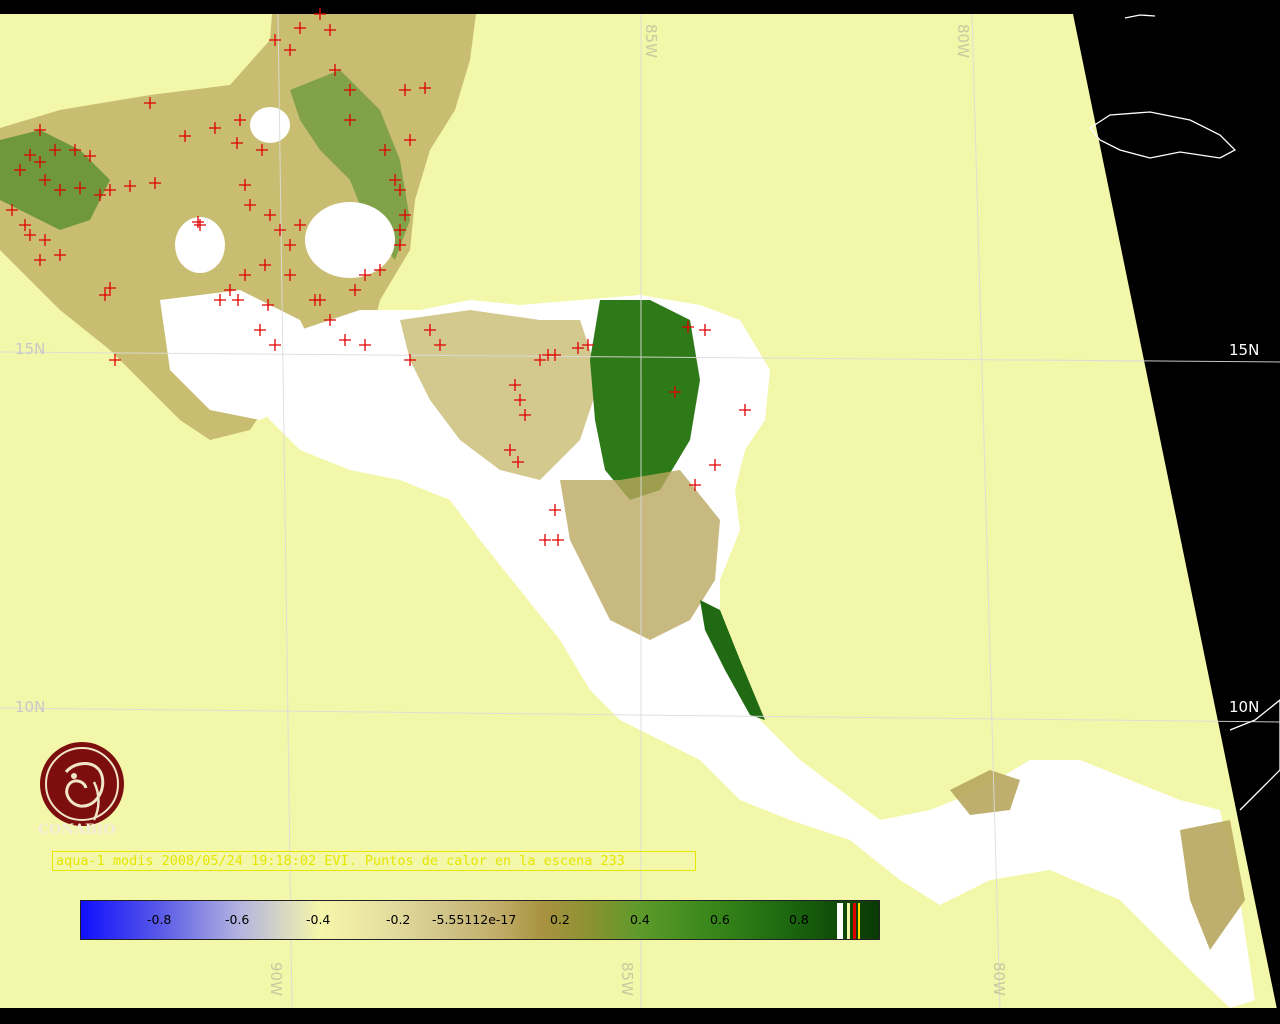  What do you see at coordinates (627, 979) in the screenshot?
I see `lon-85-bottom-label: 85W` at bounding box center [627, 979].